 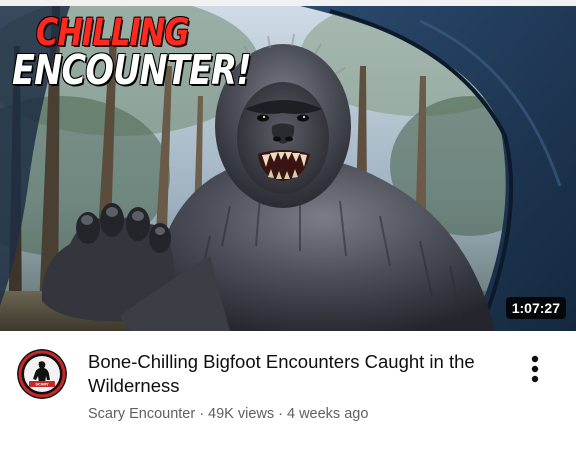 What do you see at coordinates (327, 414) in the screenshot?
I see `upload-age: 4 weeks ago` at bounding box center [327, 414].